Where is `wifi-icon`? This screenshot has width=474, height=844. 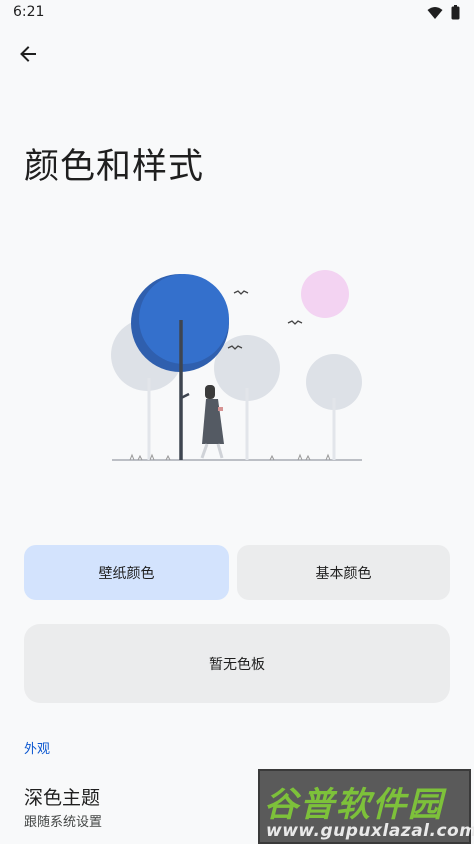
wifi-icon is located at coordinates (435, 14).